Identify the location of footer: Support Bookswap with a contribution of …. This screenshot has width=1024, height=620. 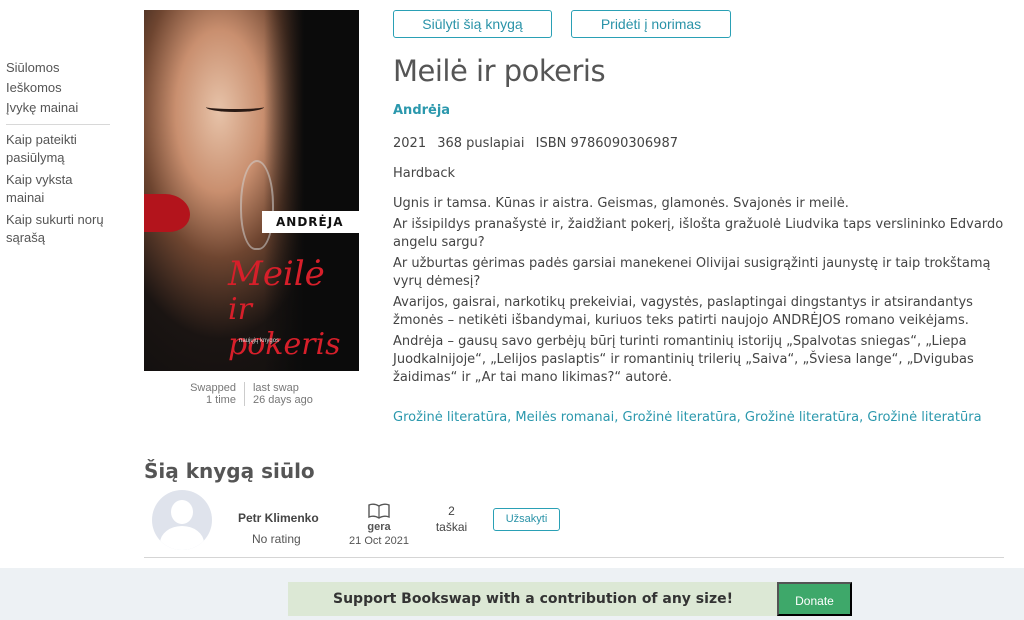
(512, 594).